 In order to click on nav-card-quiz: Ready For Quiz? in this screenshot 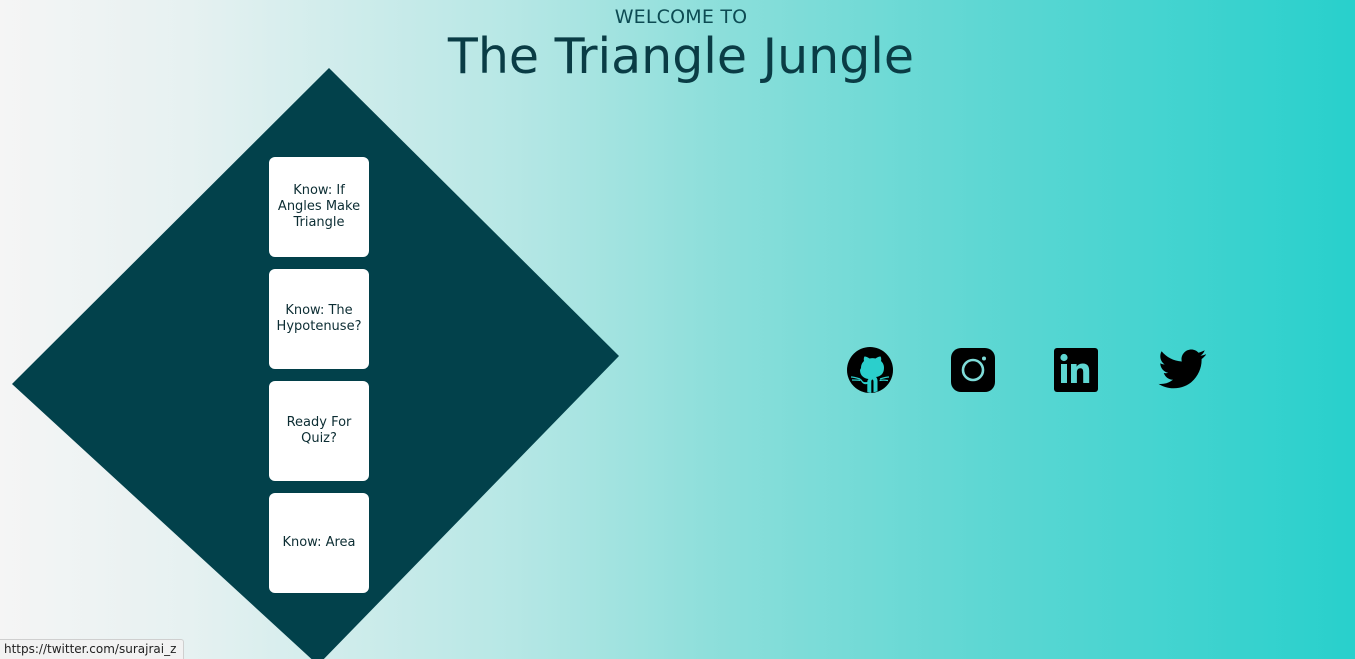, I will do `click(319, 431)`.